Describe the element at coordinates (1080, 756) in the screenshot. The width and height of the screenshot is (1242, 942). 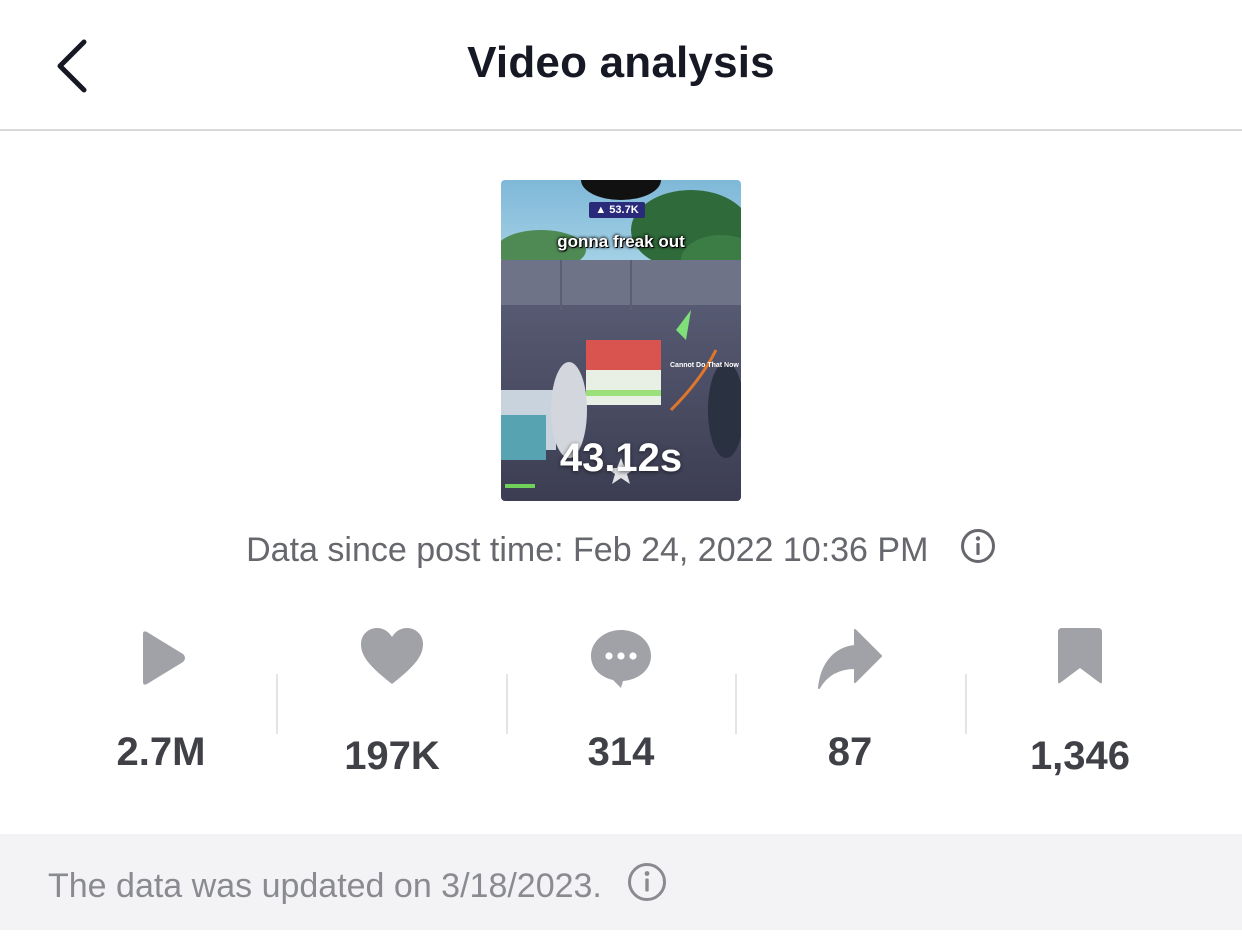
I see `stat-value-favorites: 1,346` at that location.